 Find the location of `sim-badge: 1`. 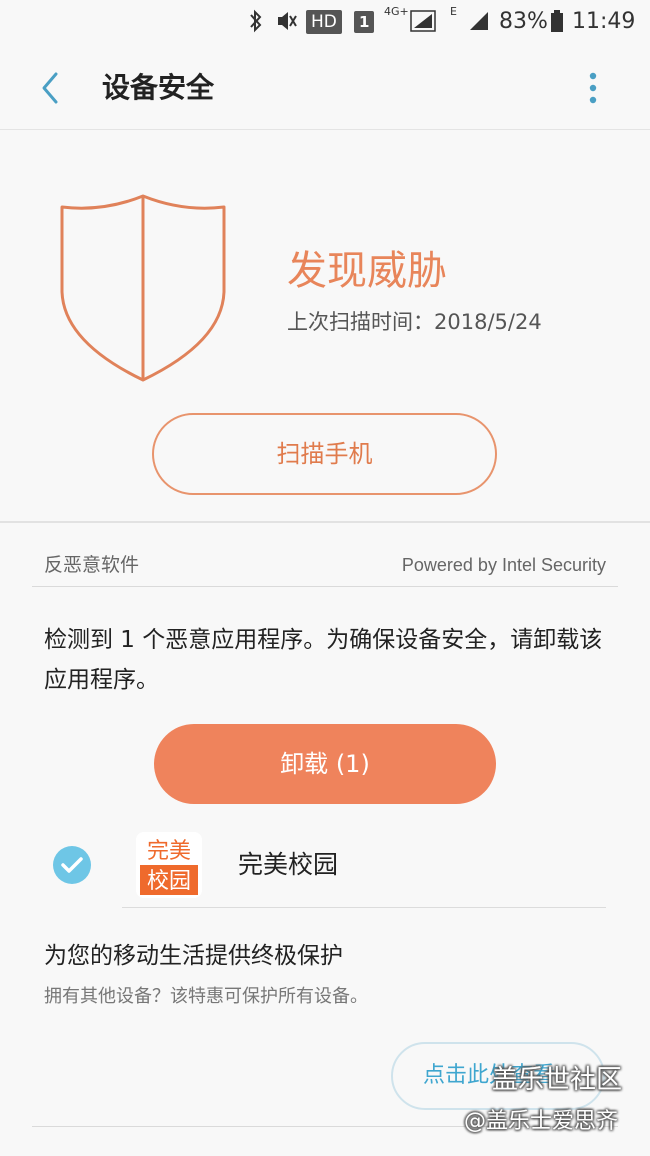

sim-badge: 1 is located at coordinates (364, 22).